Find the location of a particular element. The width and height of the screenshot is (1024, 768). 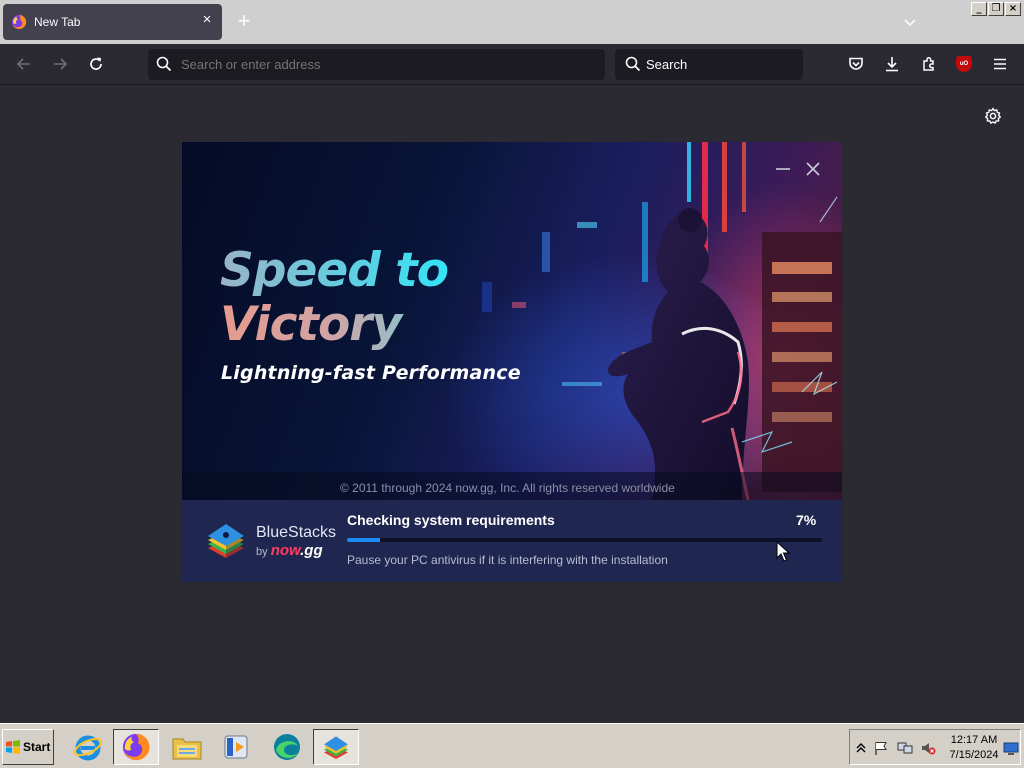

windows-logo-icon is located at coordinates (13, 747).